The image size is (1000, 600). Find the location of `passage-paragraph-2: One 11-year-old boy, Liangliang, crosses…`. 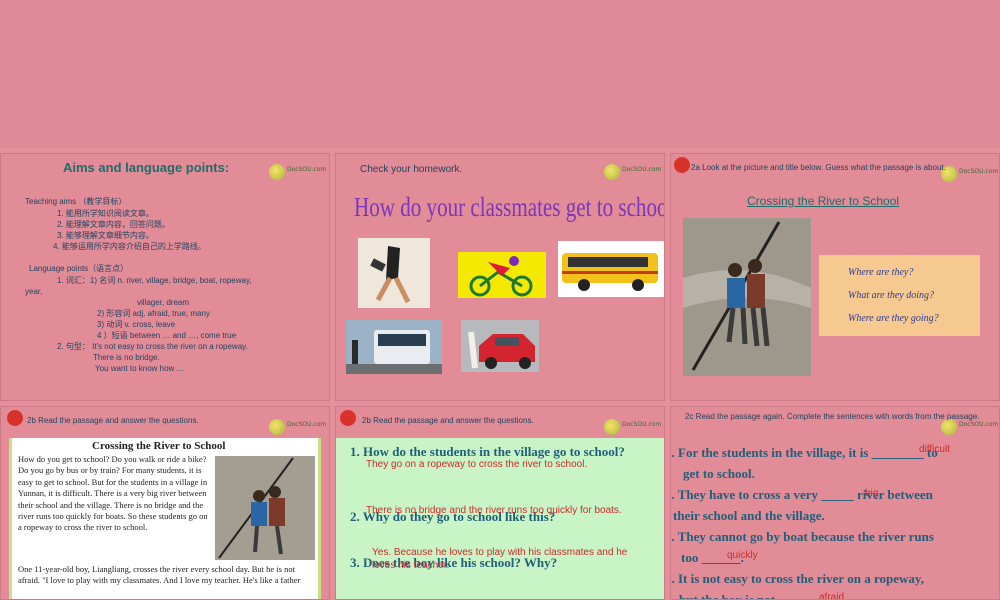

passage-paragraph-2: One 11-year-old boy, Liangliang, crosses… is located at coordinates (159, 575).